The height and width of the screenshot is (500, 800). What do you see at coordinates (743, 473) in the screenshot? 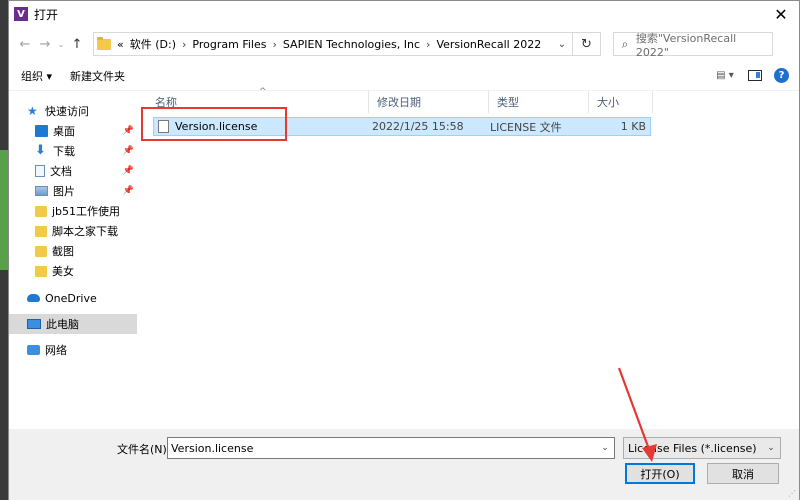
I see `cancel-button: 取消` at bounding box center [743, 473].